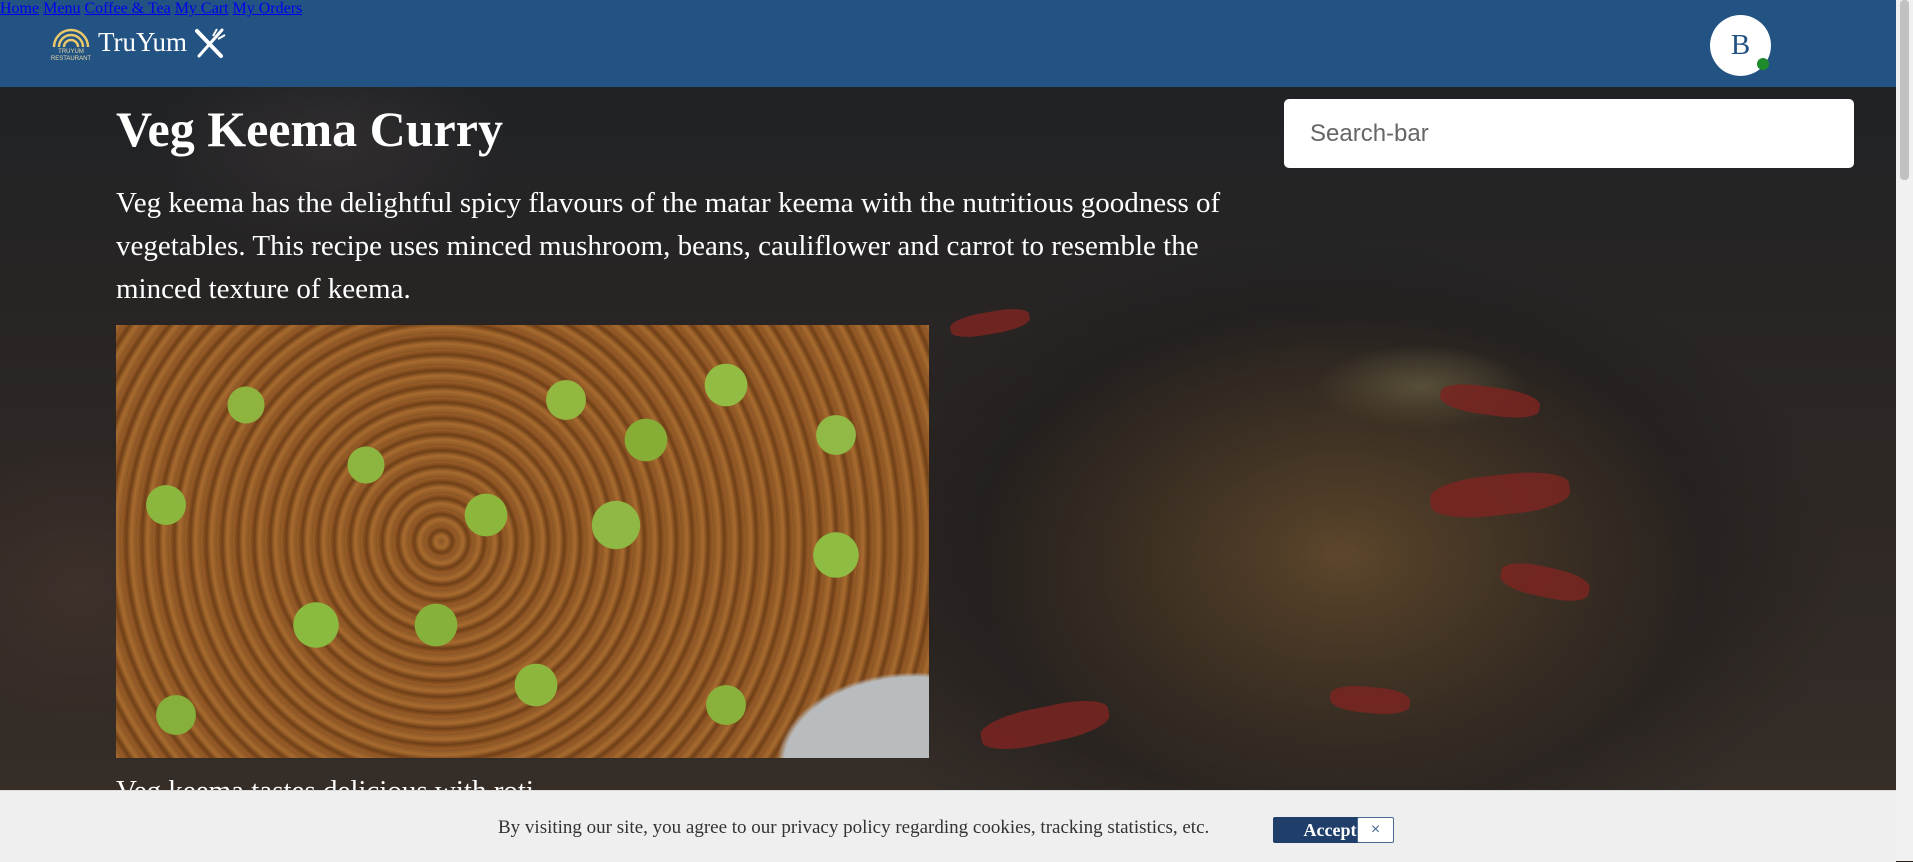  What do you see at coordinates (948, 9) in the screenshot?
I see `main-nav: Home Menu Coffee & Tea My Cart My Orders` at bounding box center [948, 9].